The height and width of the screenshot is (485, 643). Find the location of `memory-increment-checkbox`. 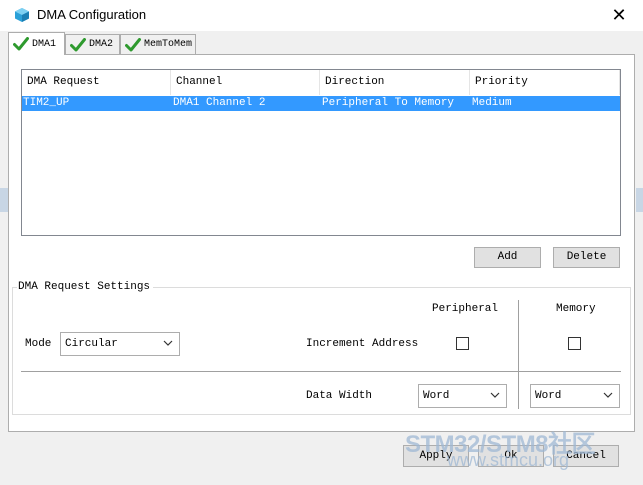

memory-increment-checkbox is located at coordinates (574, 343).